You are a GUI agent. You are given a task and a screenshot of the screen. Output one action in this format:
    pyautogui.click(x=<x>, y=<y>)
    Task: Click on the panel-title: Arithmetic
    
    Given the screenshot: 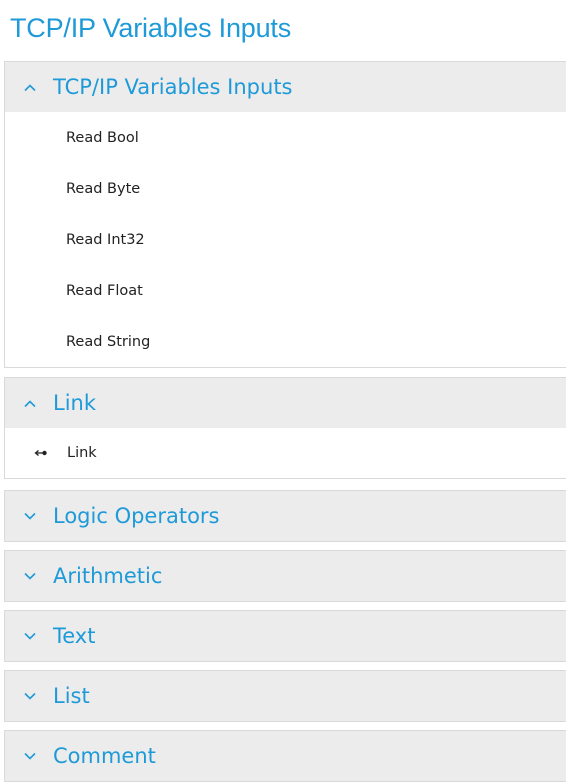 What is the action you would take?
    pyautogui.click(x=108, y=576)
    